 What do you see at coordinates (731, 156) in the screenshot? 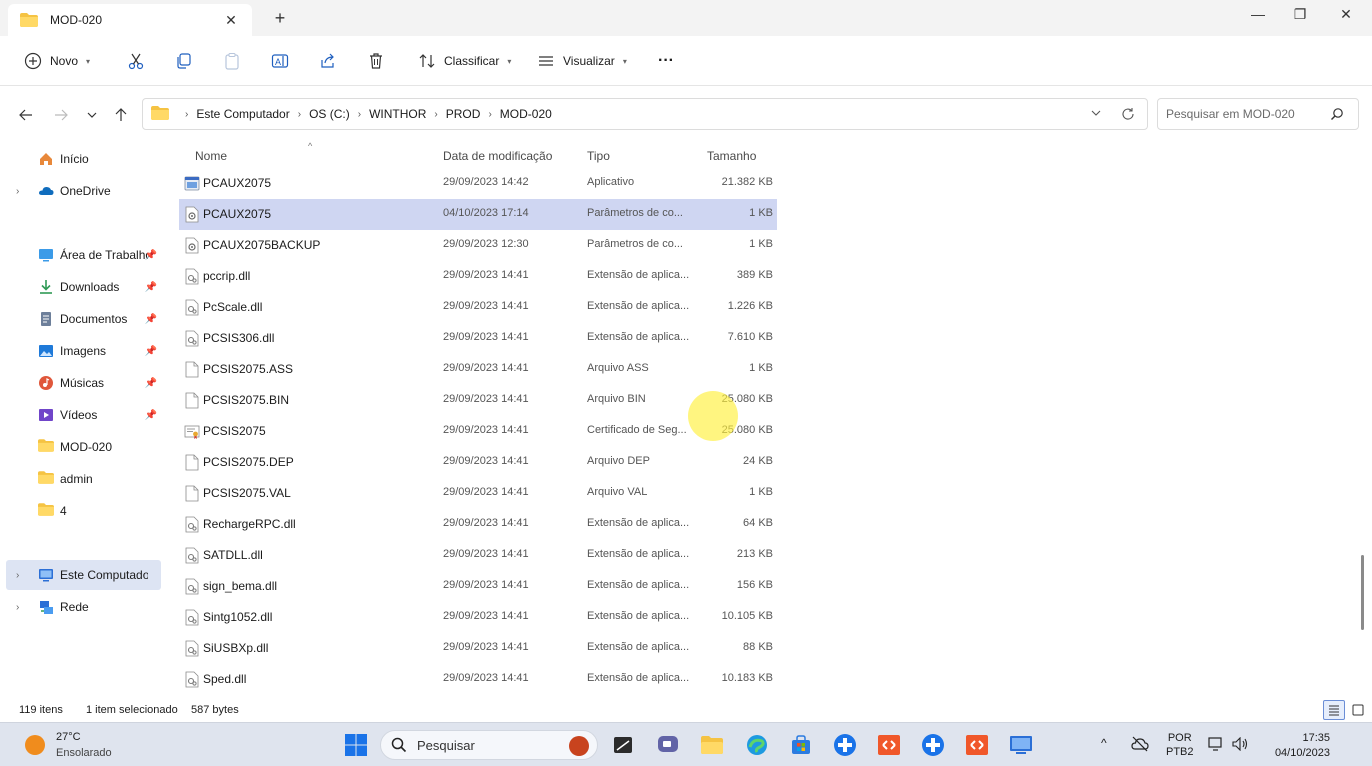
I see `column-header-size: Tamanho` at bounding box center [731, 156].